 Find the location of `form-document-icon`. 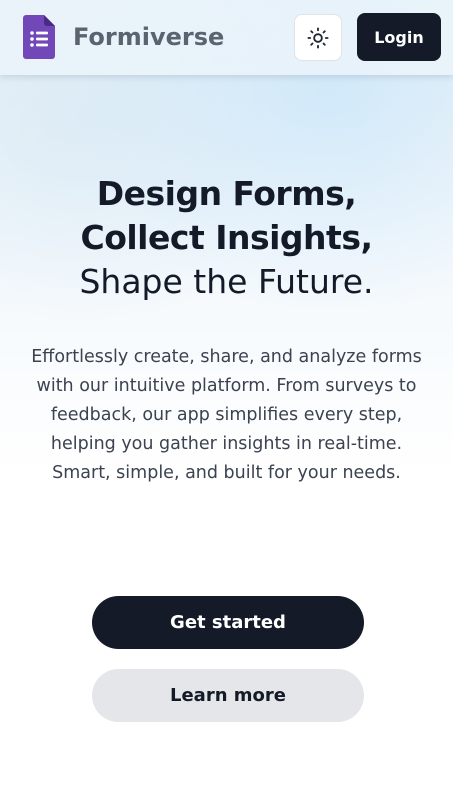

form-document-icon is located at coordinates (39, 37).